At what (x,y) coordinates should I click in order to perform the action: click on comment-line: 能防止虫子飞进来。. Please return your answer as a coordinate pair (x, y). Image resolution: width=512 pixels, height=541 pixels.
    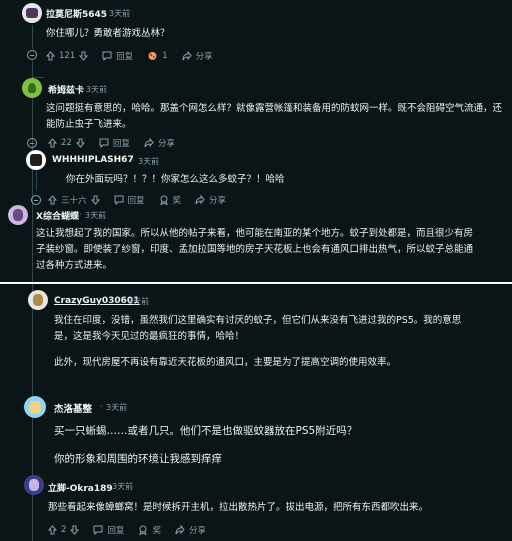
    Looking at the image, I should click on (89, 124).